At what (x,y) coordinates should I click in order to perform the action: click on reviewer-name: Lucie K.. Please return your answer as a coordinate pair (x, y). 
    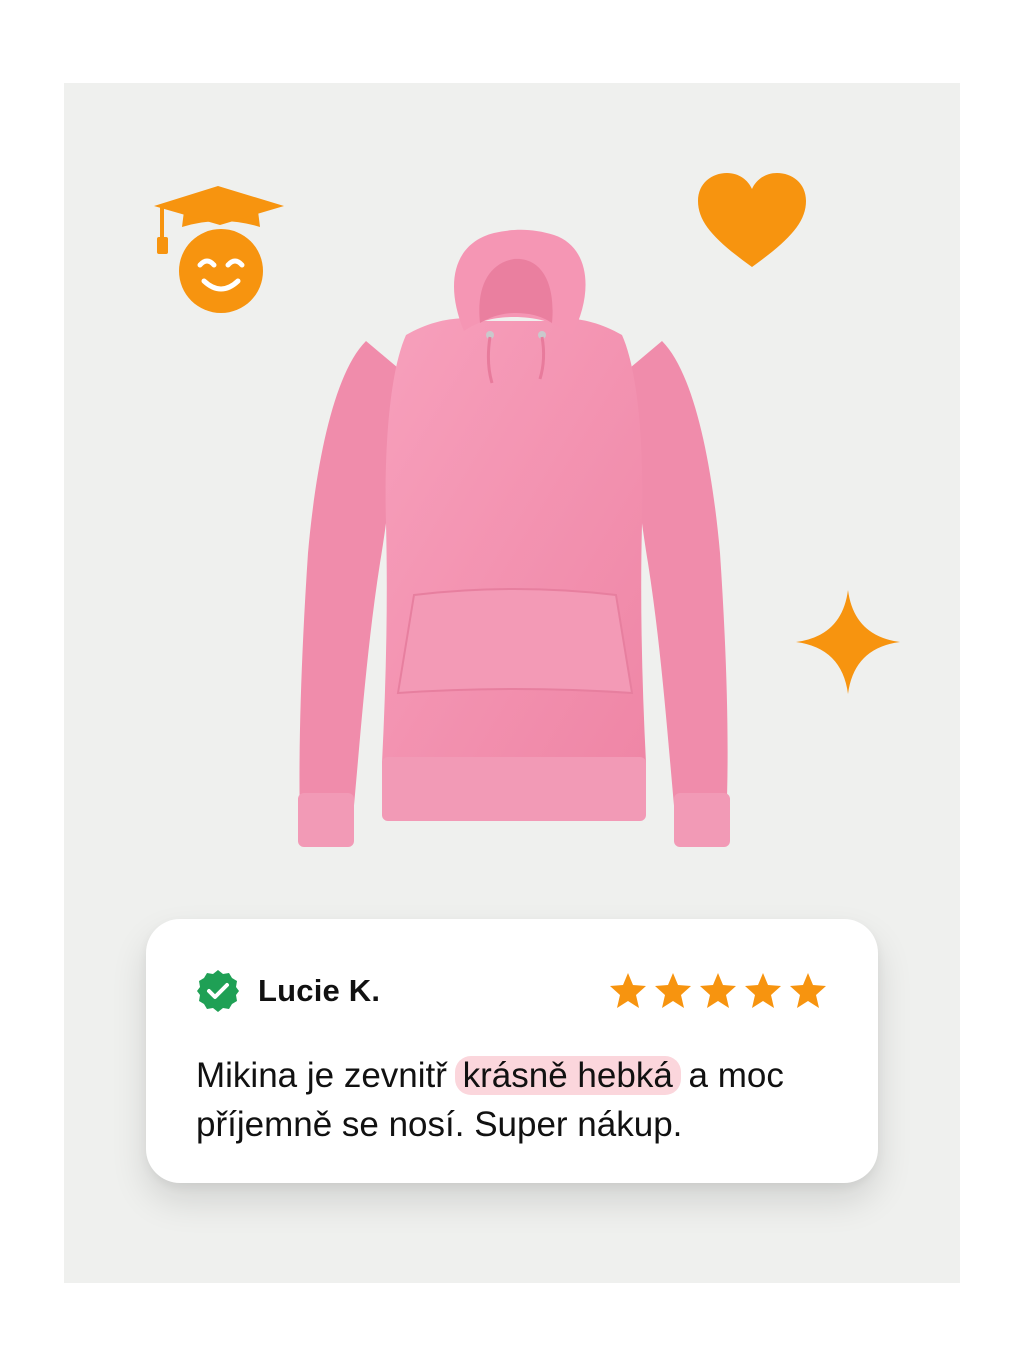
    Looking at the image, I should click on (319, 990).